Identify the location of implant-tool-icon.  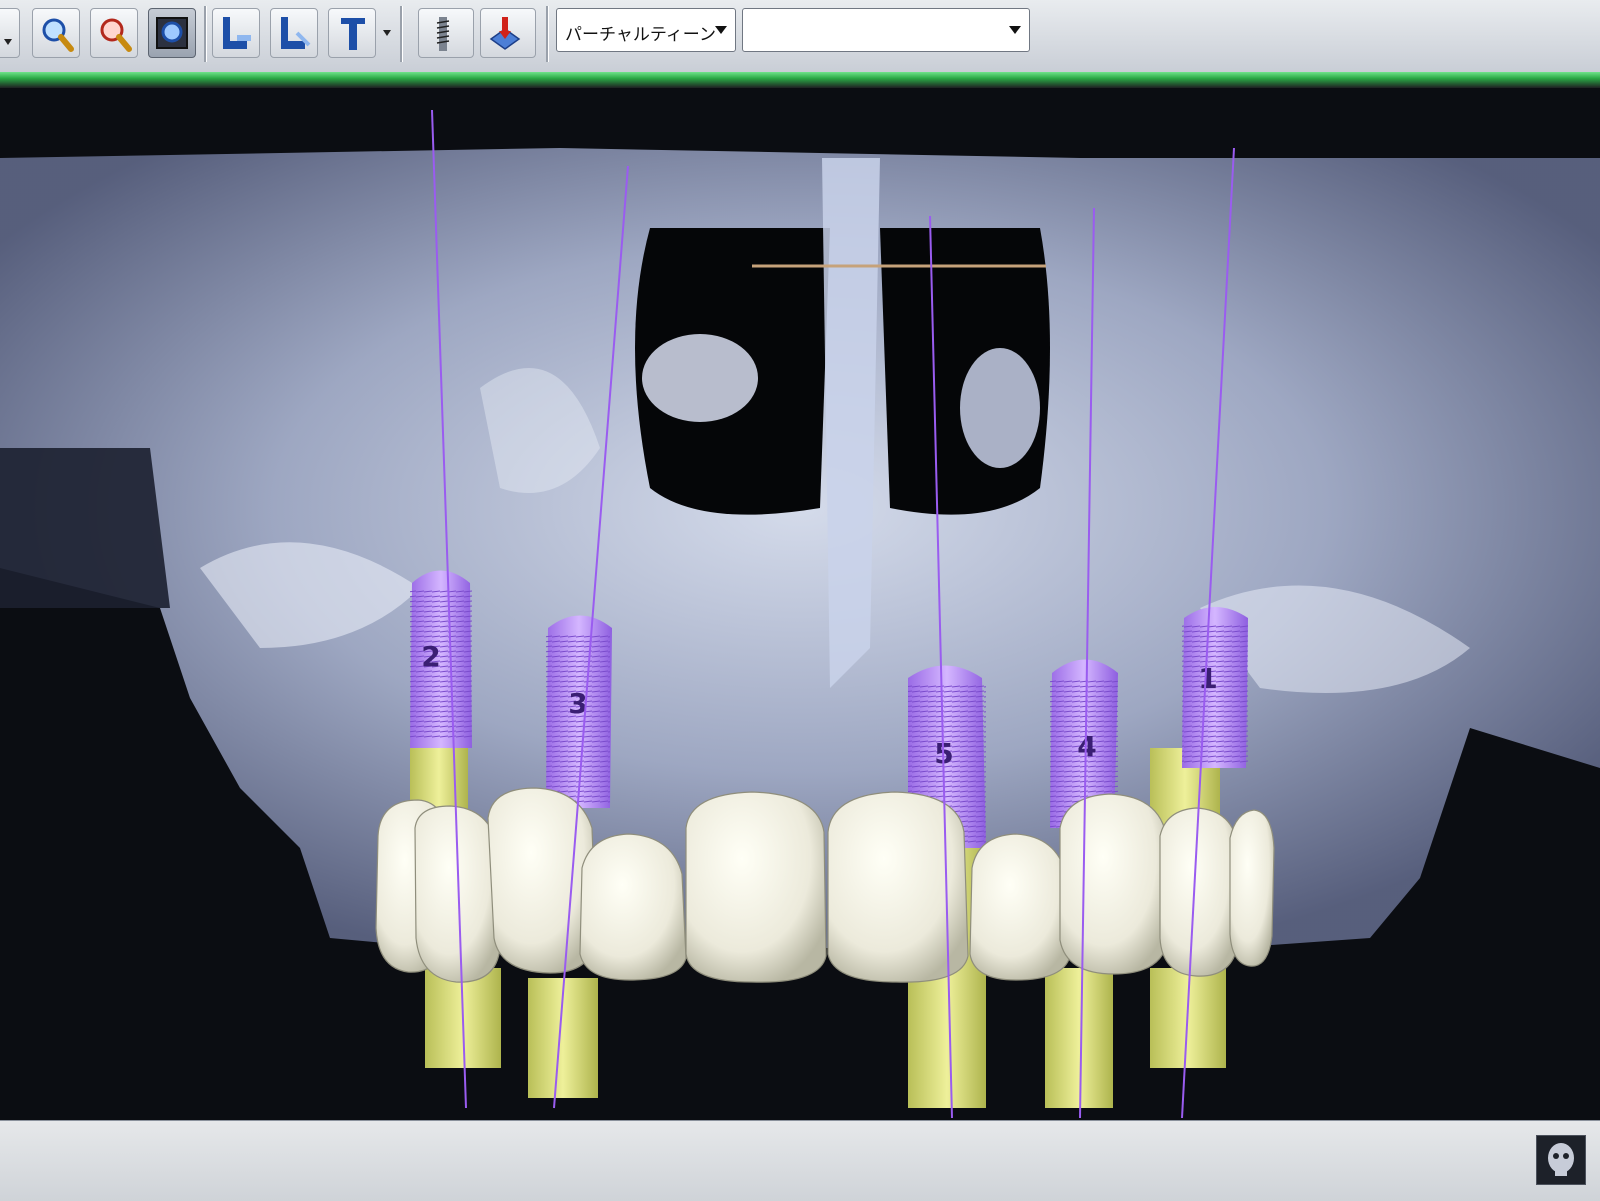
(353, 34).